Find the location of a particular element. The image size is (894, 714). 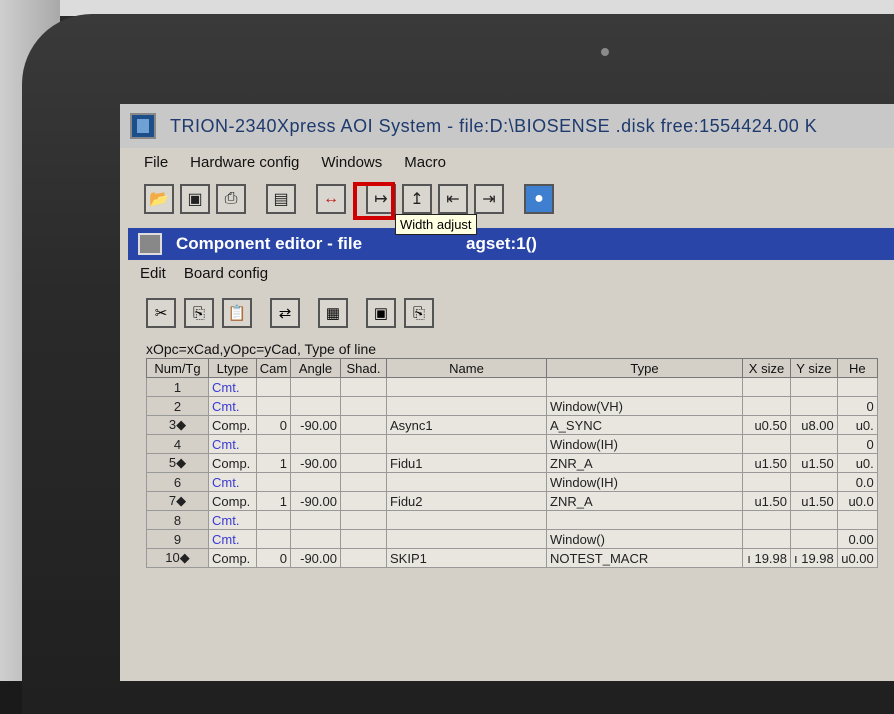

col-type: Type is located at coordinates (644, 368).